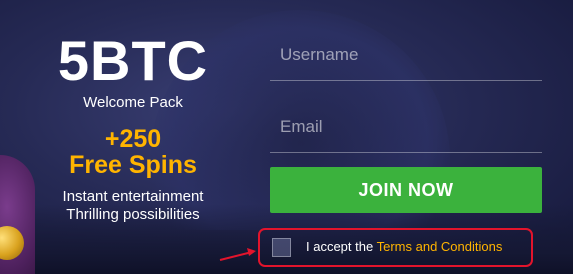 This screenshot has width=573, height=274. I want to click on accept-terms-label: I accept the Terms and Conditions, so click(404, 246).